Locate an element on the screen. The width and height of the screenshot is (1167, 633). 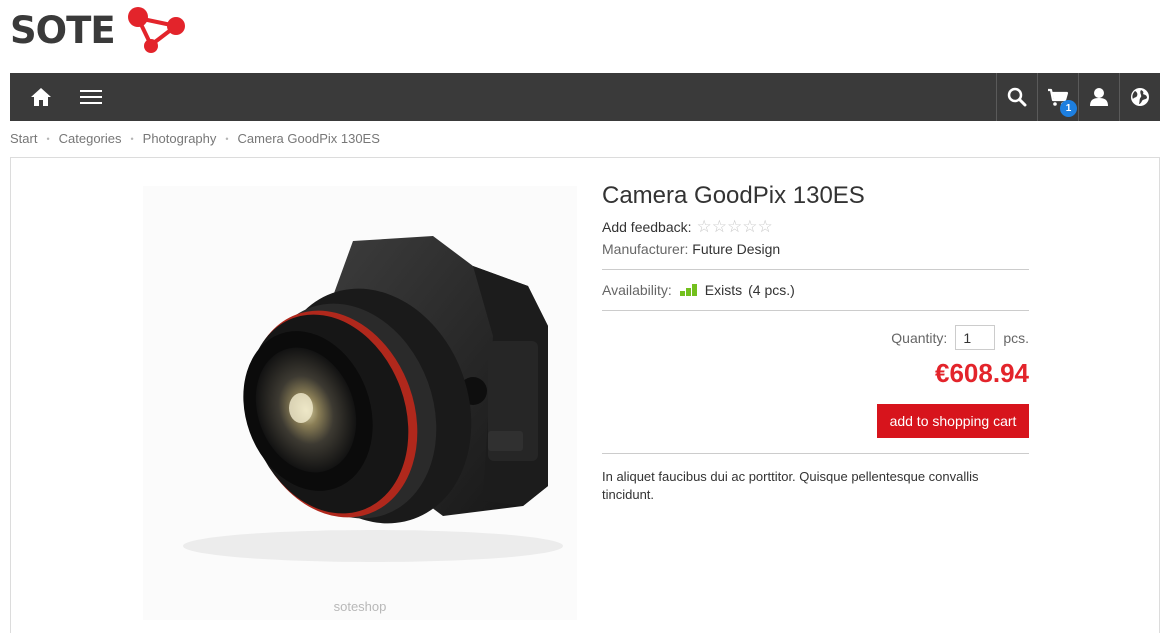
user-icon is located at coordinates (1099, 97).